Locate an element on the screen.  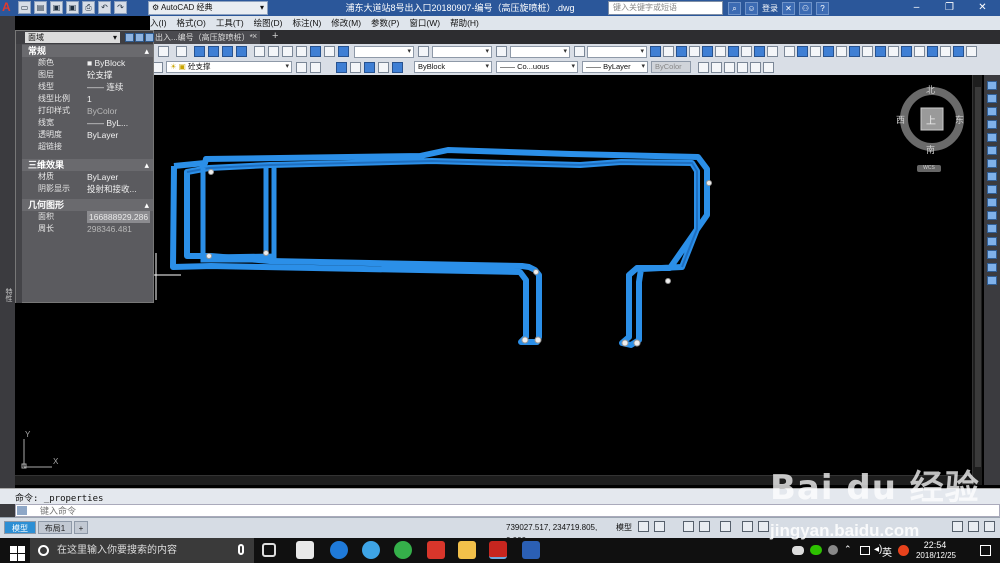
ucs-zaxis-icon is located at coordinates (893, 51).